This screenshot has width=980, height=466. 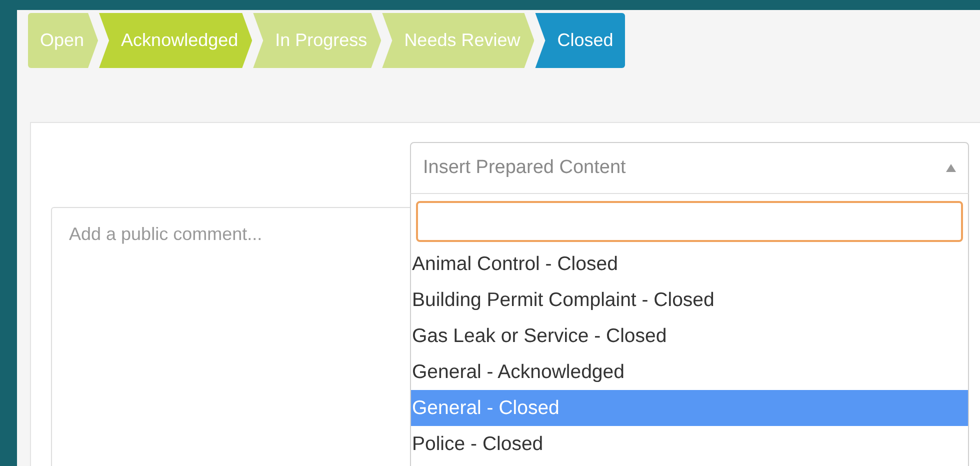 I want to click on caret-icon, so click(x=951, y=168).